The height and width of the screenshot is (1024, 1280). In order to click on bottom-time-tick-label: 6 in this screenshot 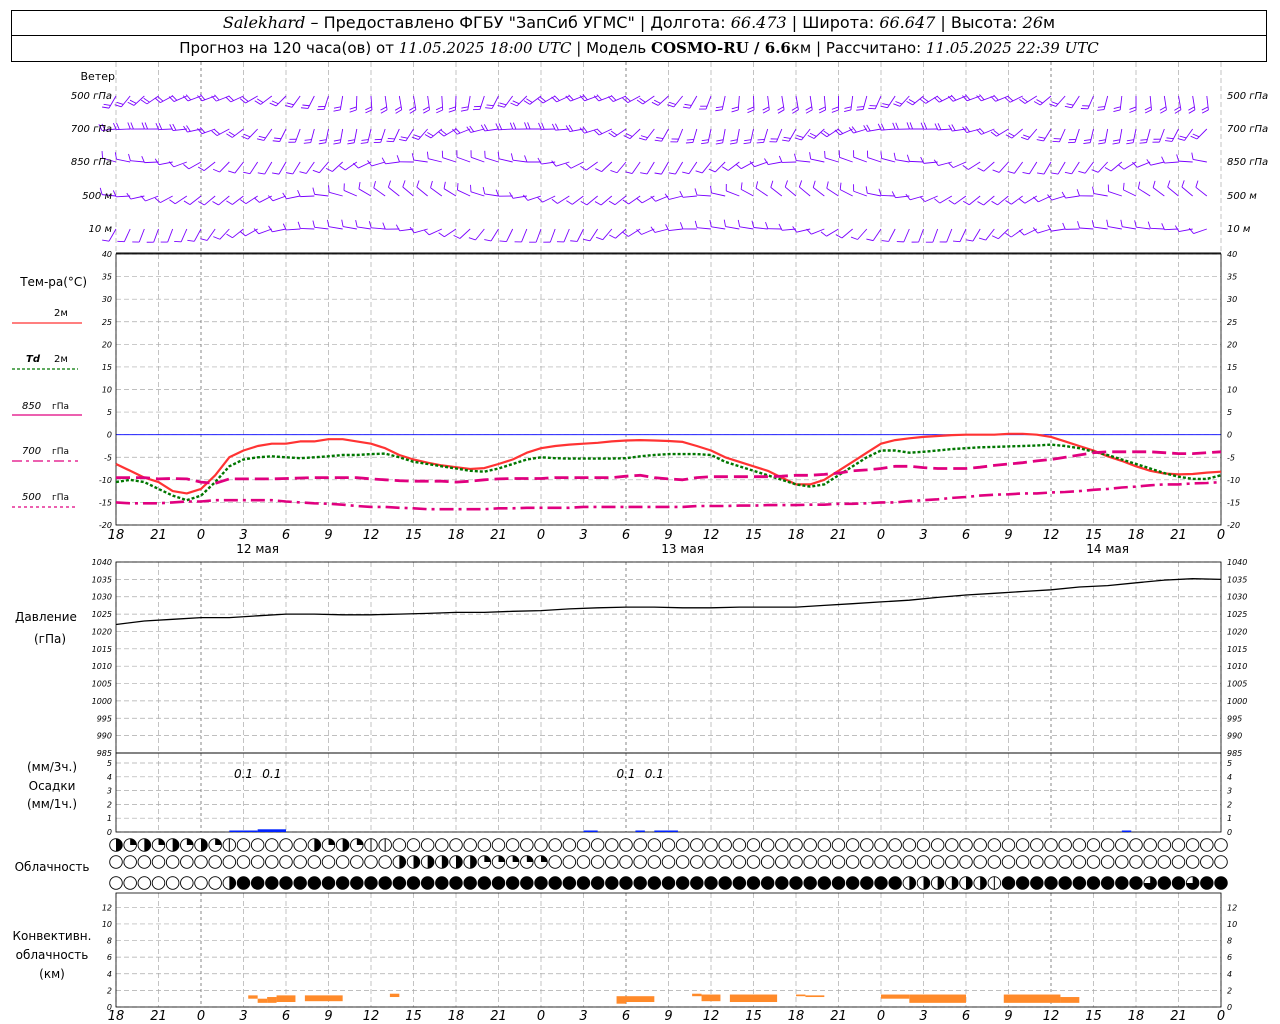, I will do `click(286, 1016)`.